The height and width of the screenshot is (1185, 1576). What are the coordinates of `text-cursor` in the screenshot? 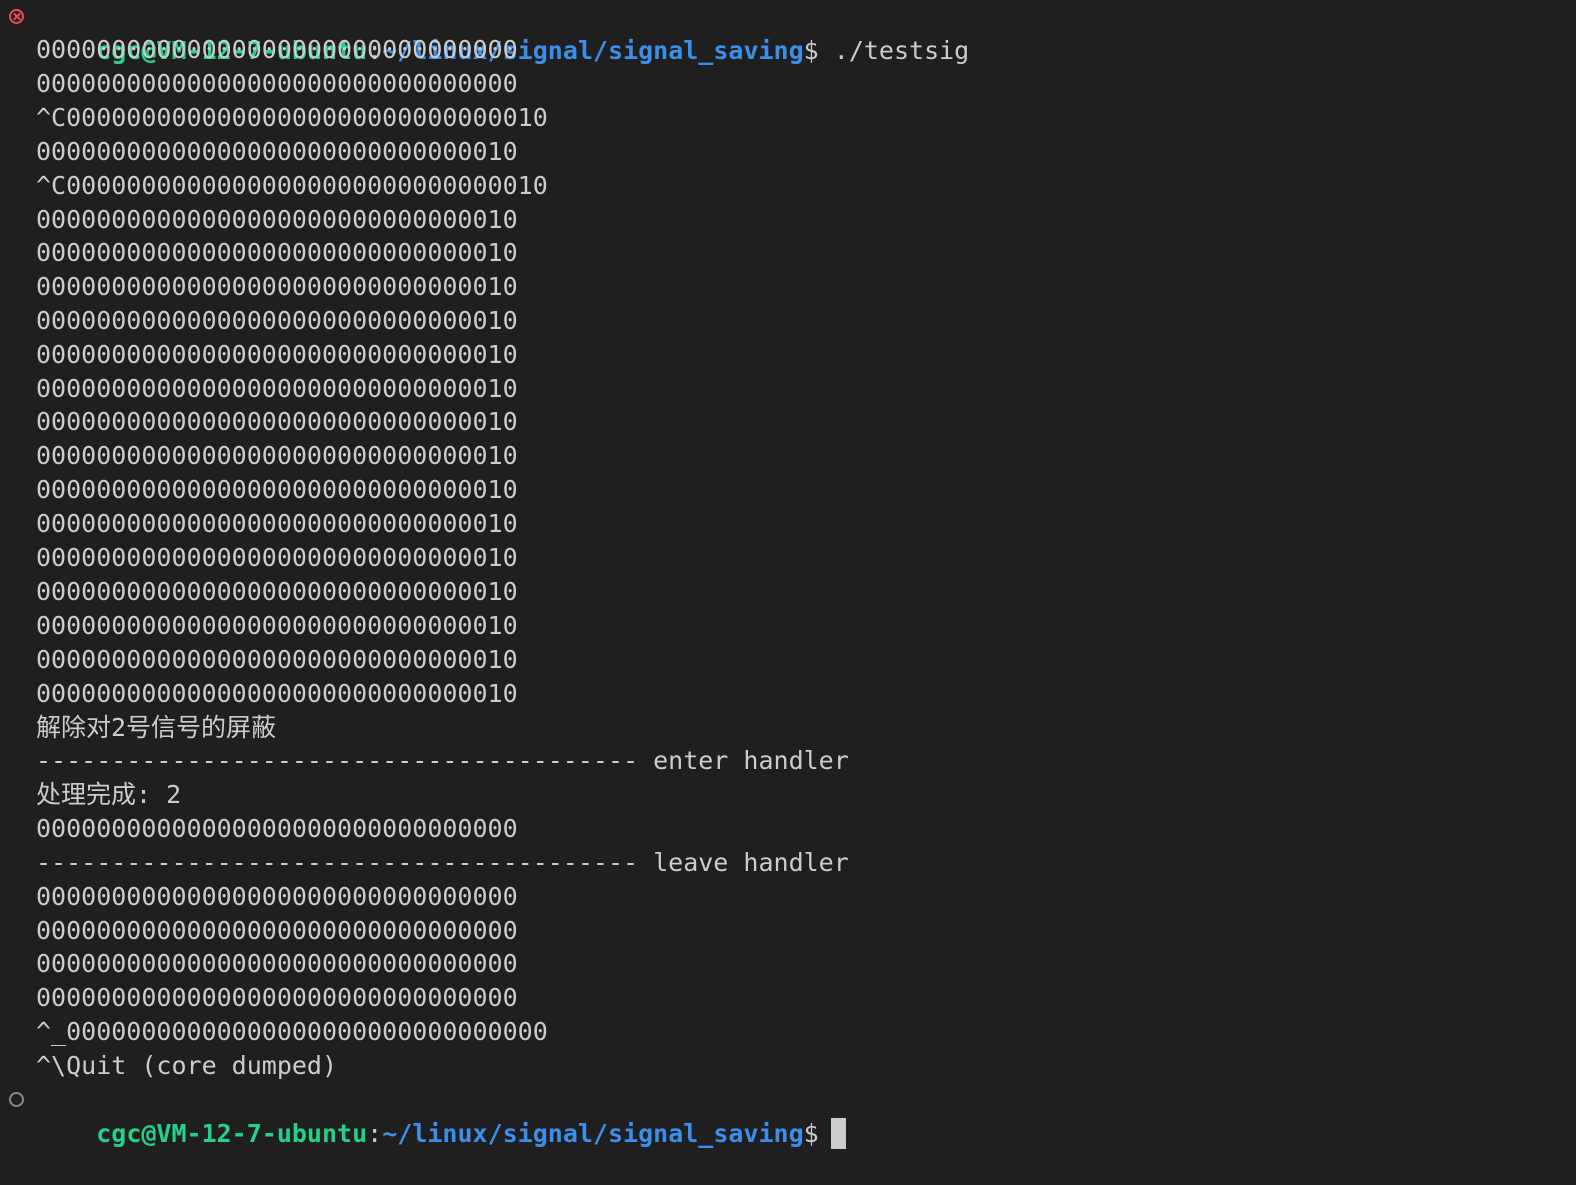 It's located at (838, 1133).